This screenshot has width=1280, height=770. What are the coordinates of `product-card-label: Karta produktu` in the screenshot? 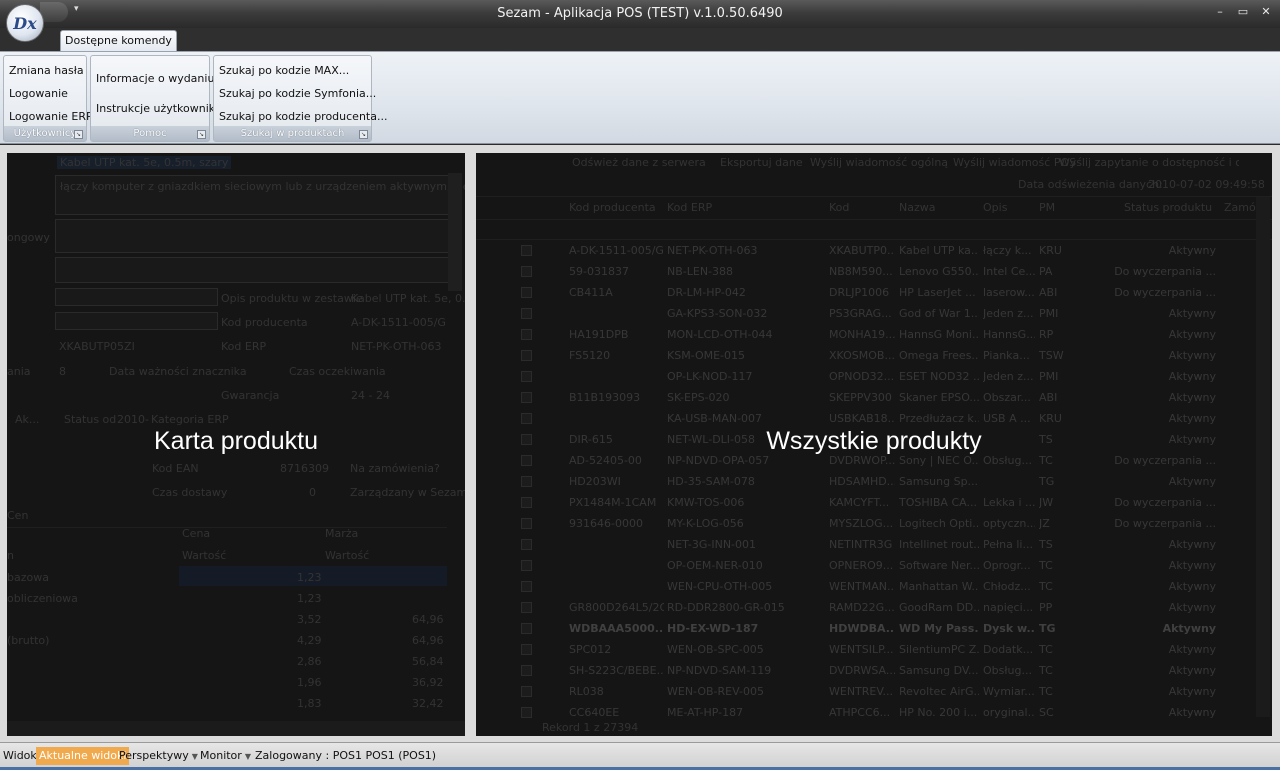 It's located at (236, 441).